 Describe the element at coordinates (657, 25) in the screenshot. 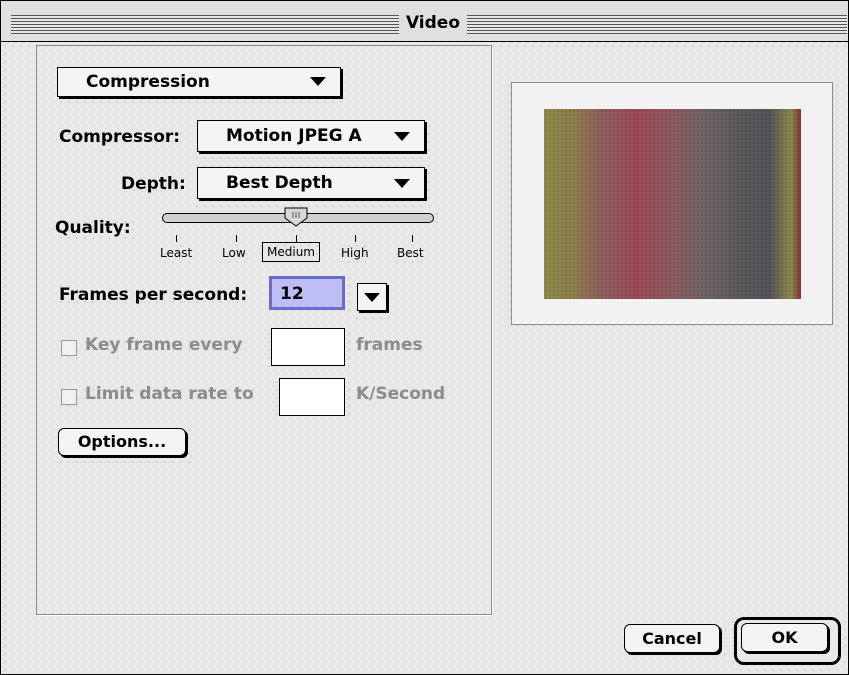

I see `title-stripes-right` at that location.